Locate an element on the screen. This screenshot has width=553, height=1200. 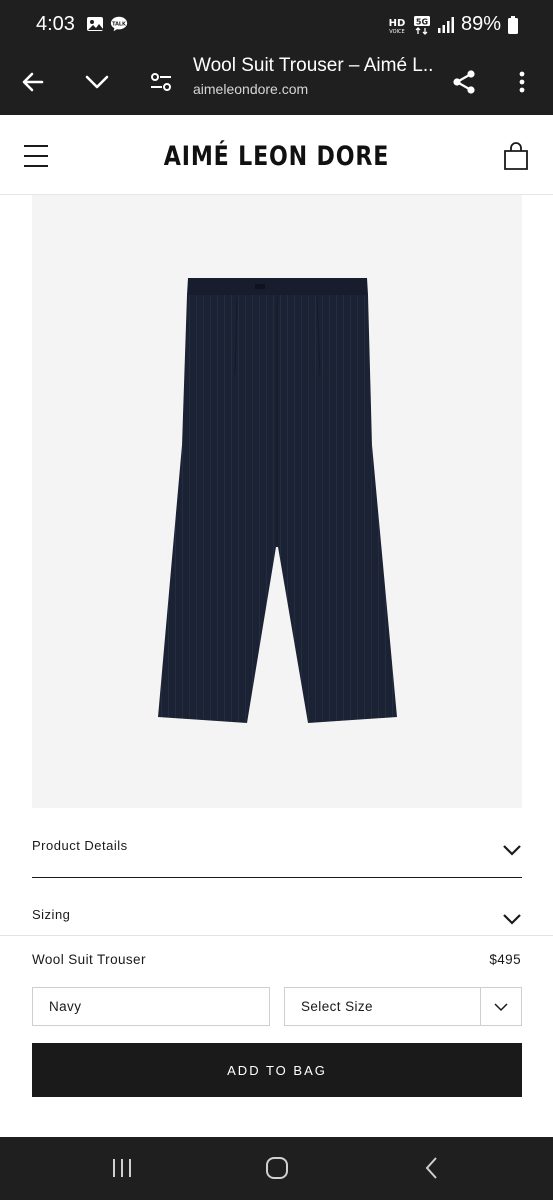
size-select-toggle is located at coordinates (500, 1006).